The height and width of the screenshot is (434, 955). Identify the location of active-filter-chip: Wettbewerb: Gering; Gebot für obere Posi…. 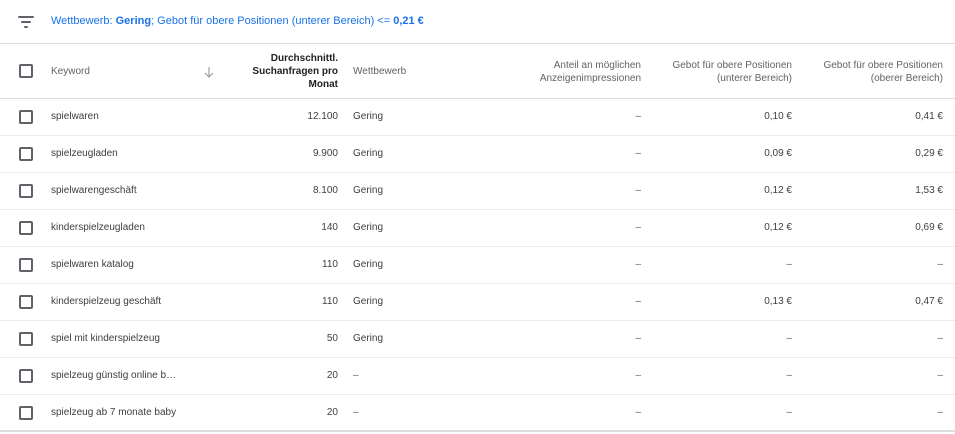
(237, 21).